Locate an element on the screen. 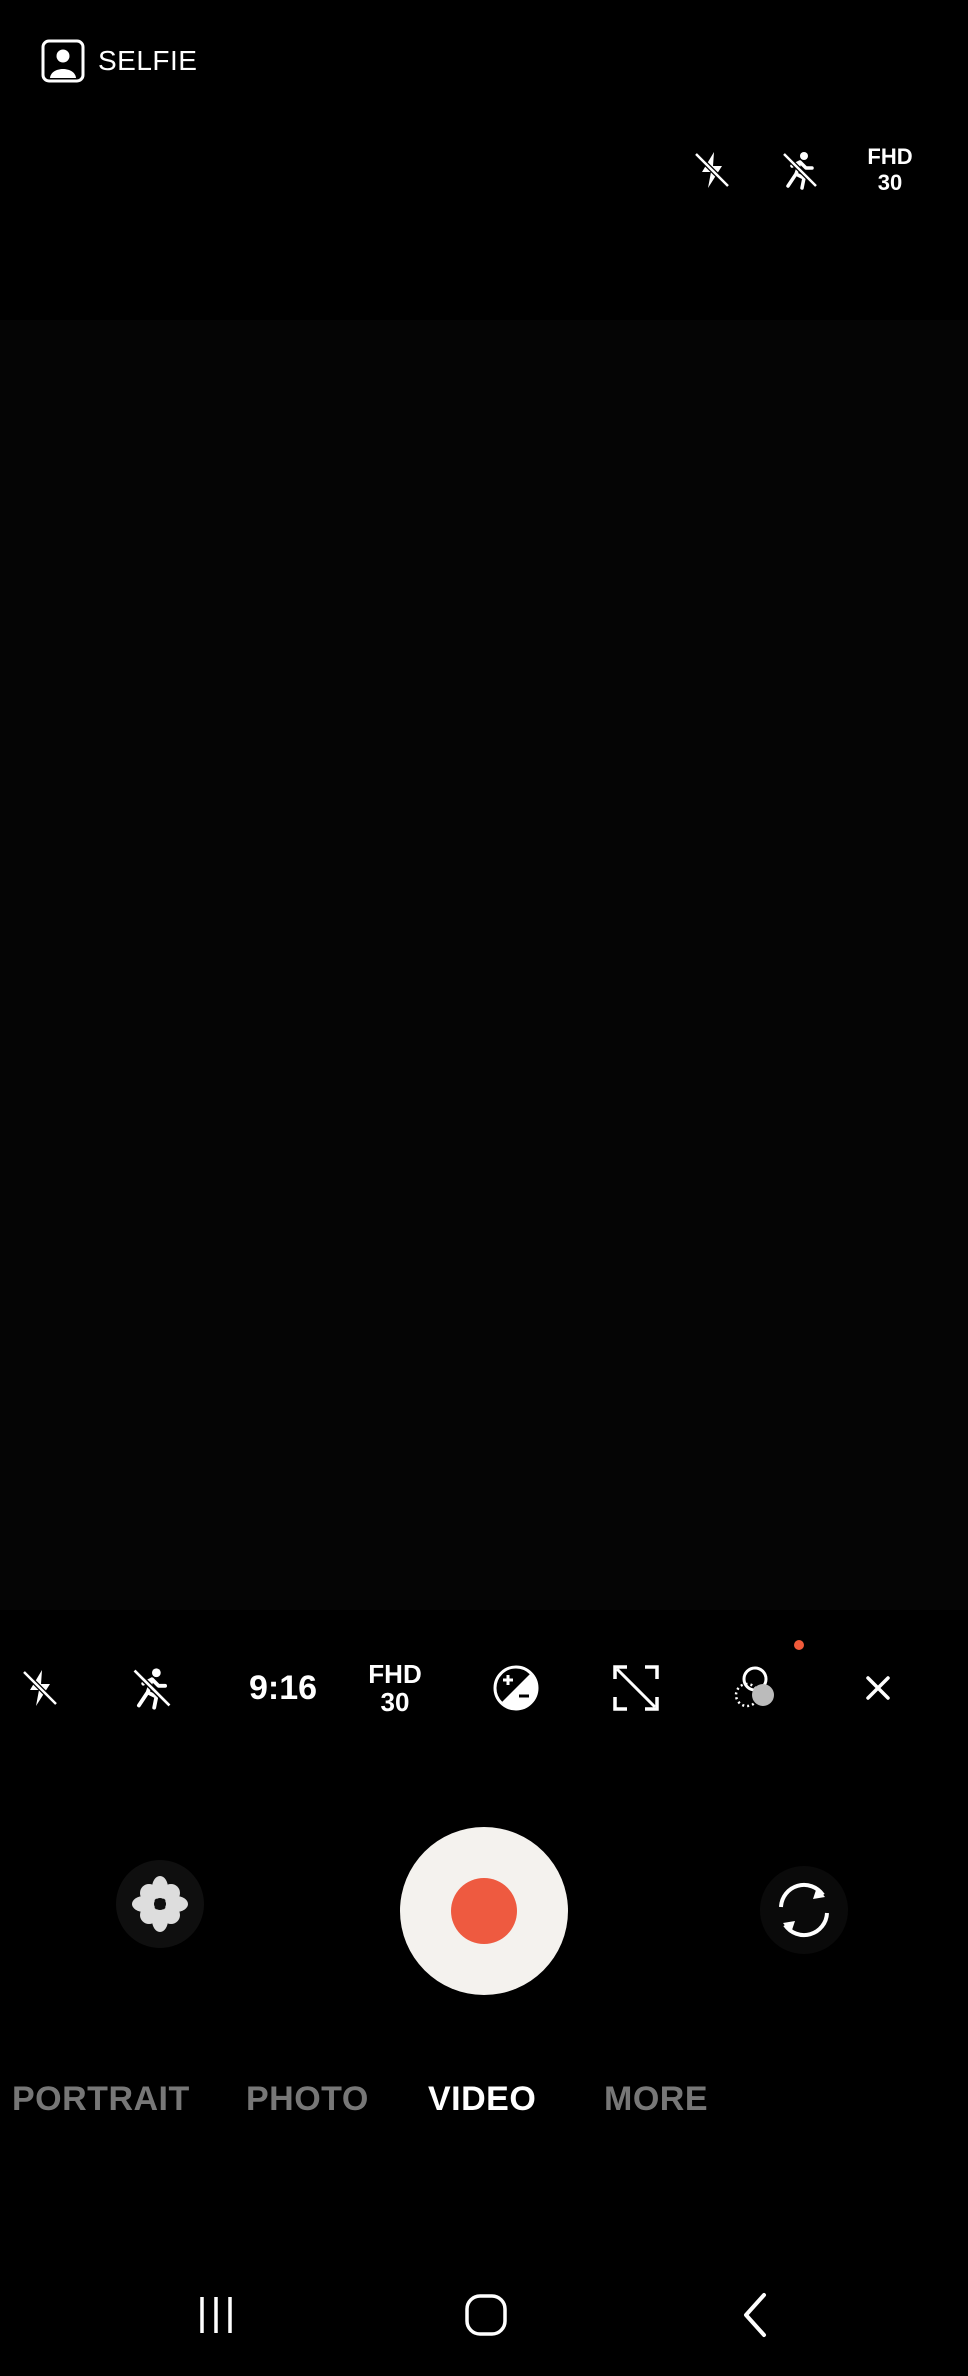 This screenshot has width=968, height=2376. mode-portrait: PORTRAIT is located at coordinates (101, 2099).